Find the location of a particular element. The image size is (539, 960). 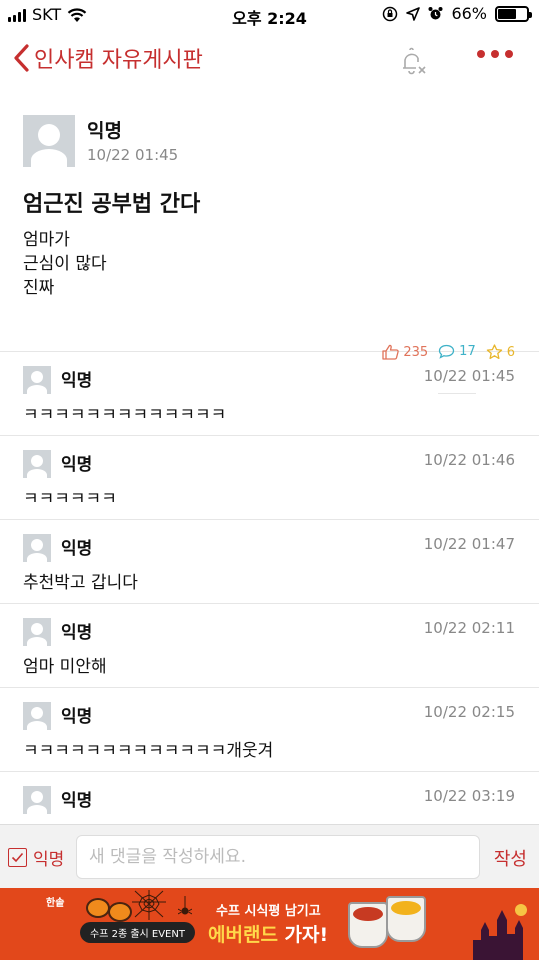

comment-time: 10/22 02:15 is located at coordinates (469, 712).